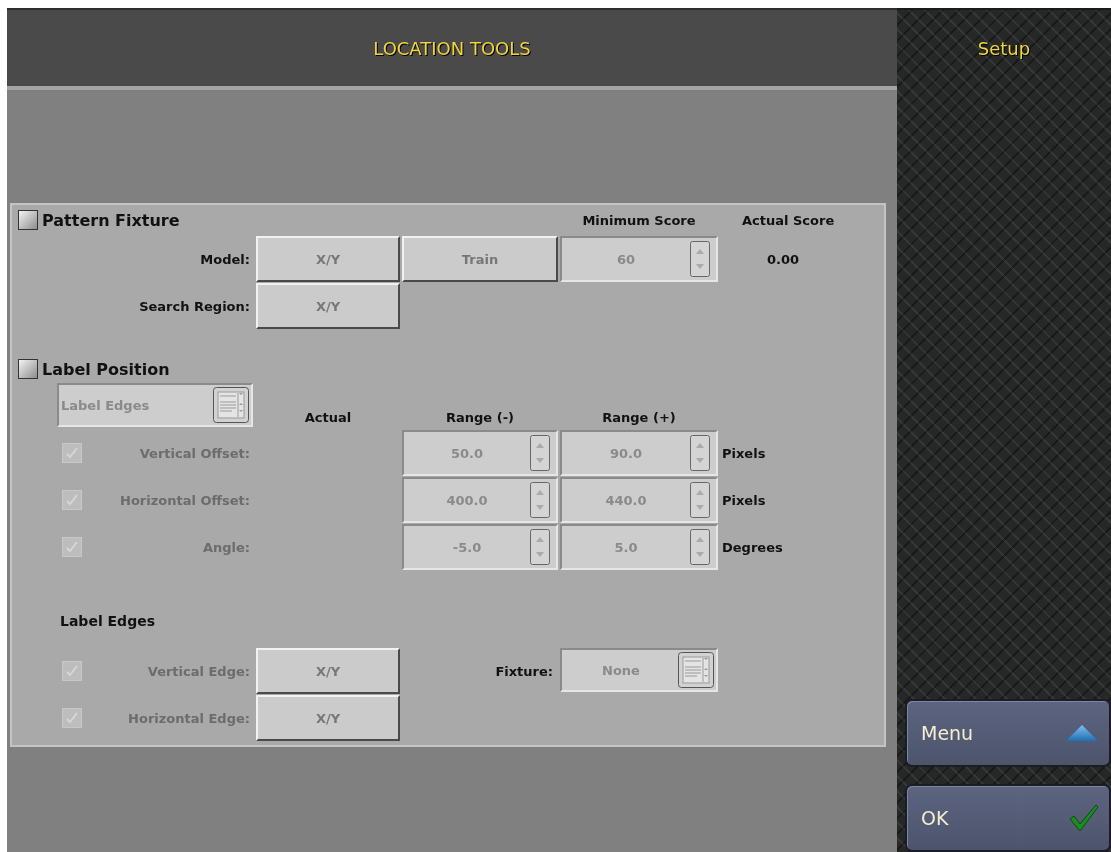  What do you see at coordinates (783, 259) in the screenshot?
I see `actual-score-value: 0.00` at bounding box center [783, 259].